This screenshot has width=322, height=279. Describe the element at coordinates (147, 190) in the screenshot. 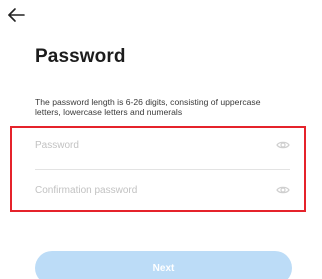

I see `confirm-password-input` at that location.